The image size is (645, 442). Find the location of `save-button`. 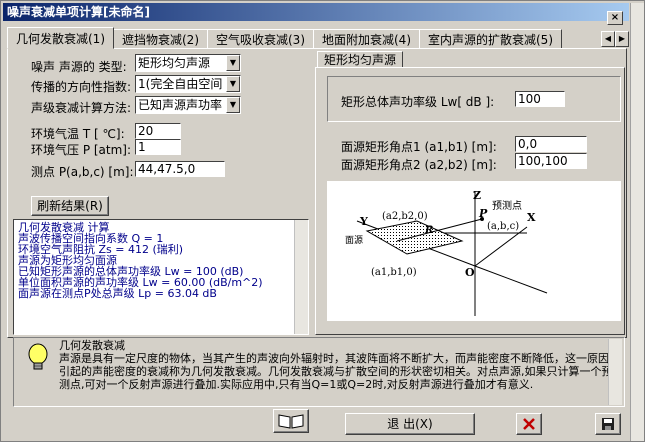

save-button is located at coordinates (608, 424).